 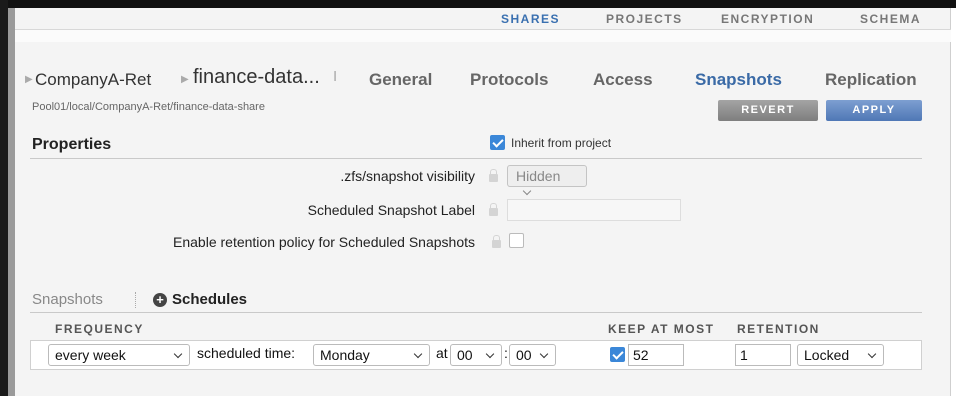 I want to click on apply-button: APPLY, so click(x=874, y=110).